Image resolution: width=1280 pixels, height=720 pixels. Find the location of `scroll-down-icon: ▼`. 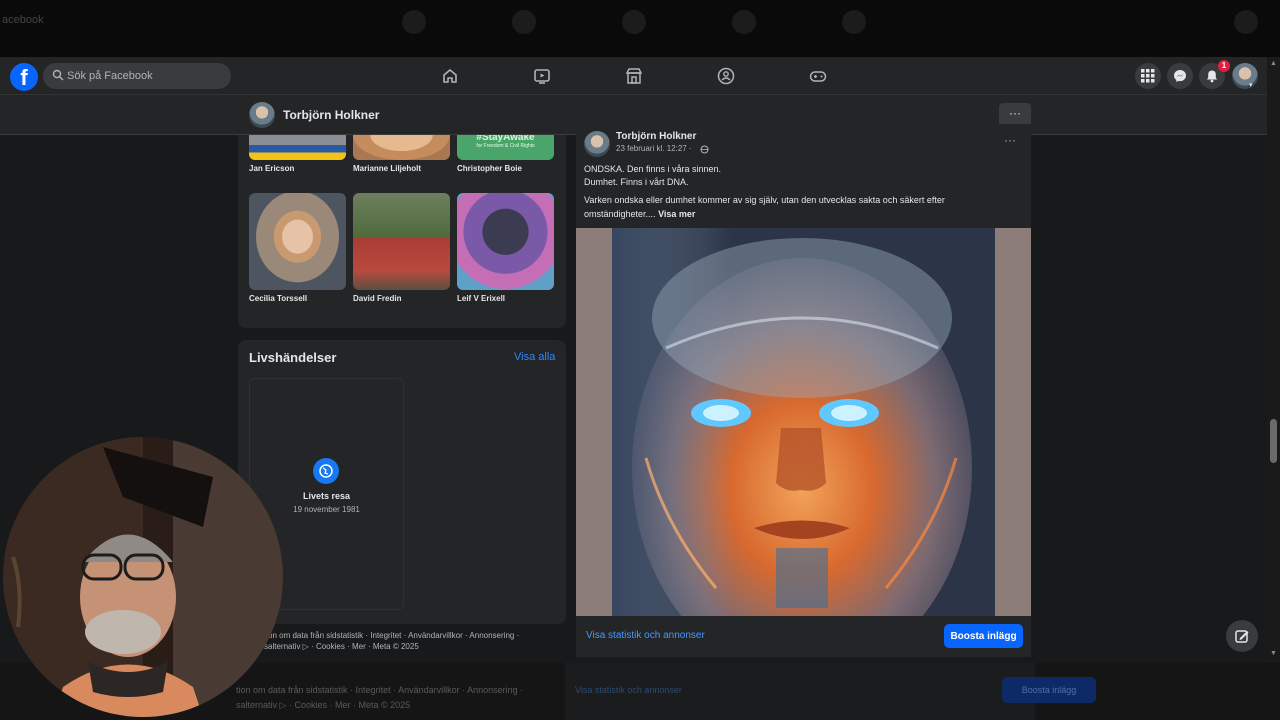

scroll-down-icon: ▼ is located at coordinates (1273, 653).